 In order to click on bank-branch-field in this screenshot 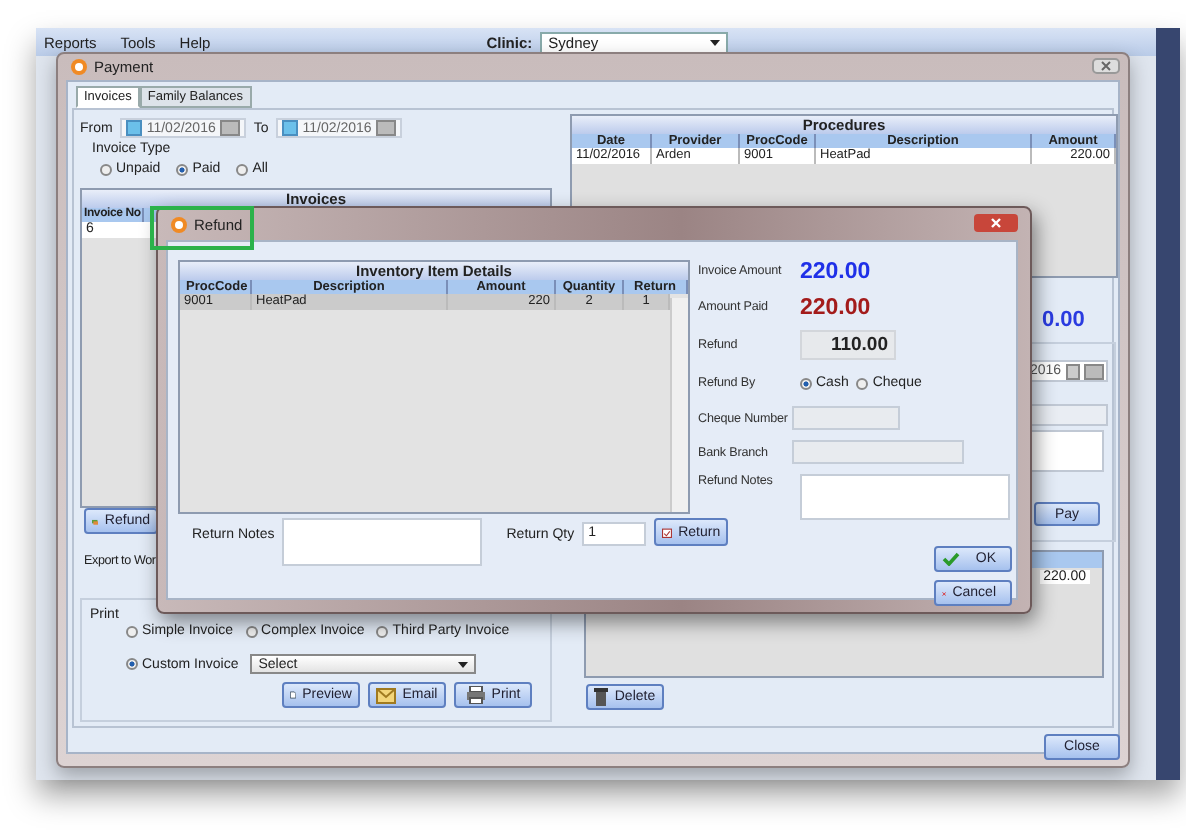, I will do `click(878, 452)`.